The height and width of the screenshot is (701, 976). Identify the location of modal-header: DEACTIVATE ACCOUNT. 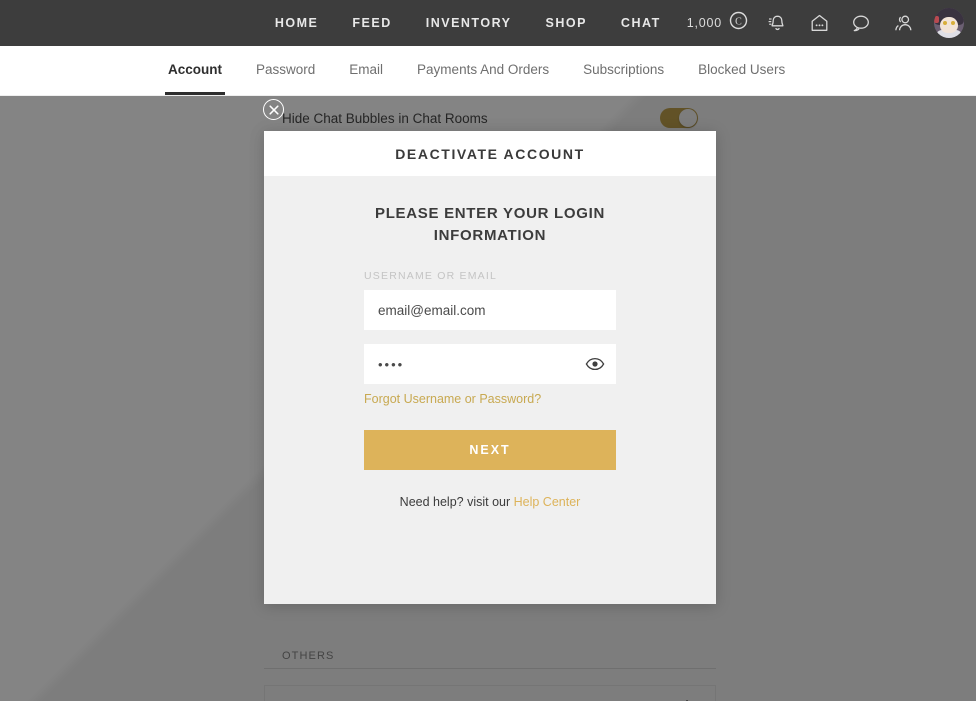
(490, 153).